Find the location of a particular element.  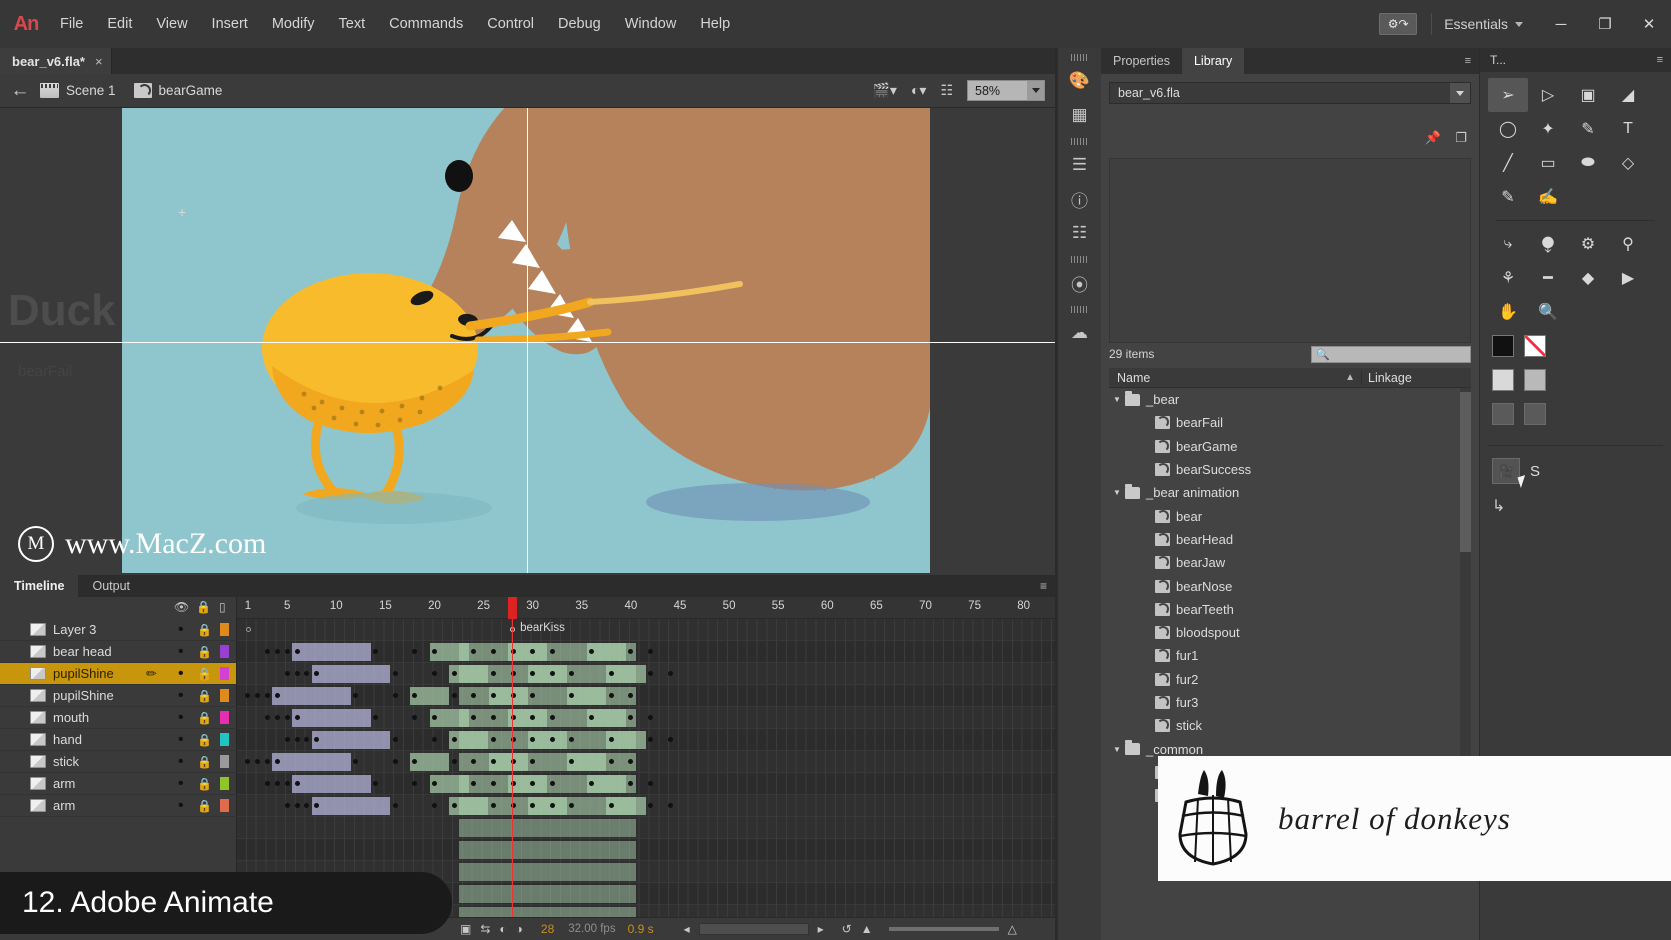

pin-icon: 📌 is located at coordinates (1433, 138).